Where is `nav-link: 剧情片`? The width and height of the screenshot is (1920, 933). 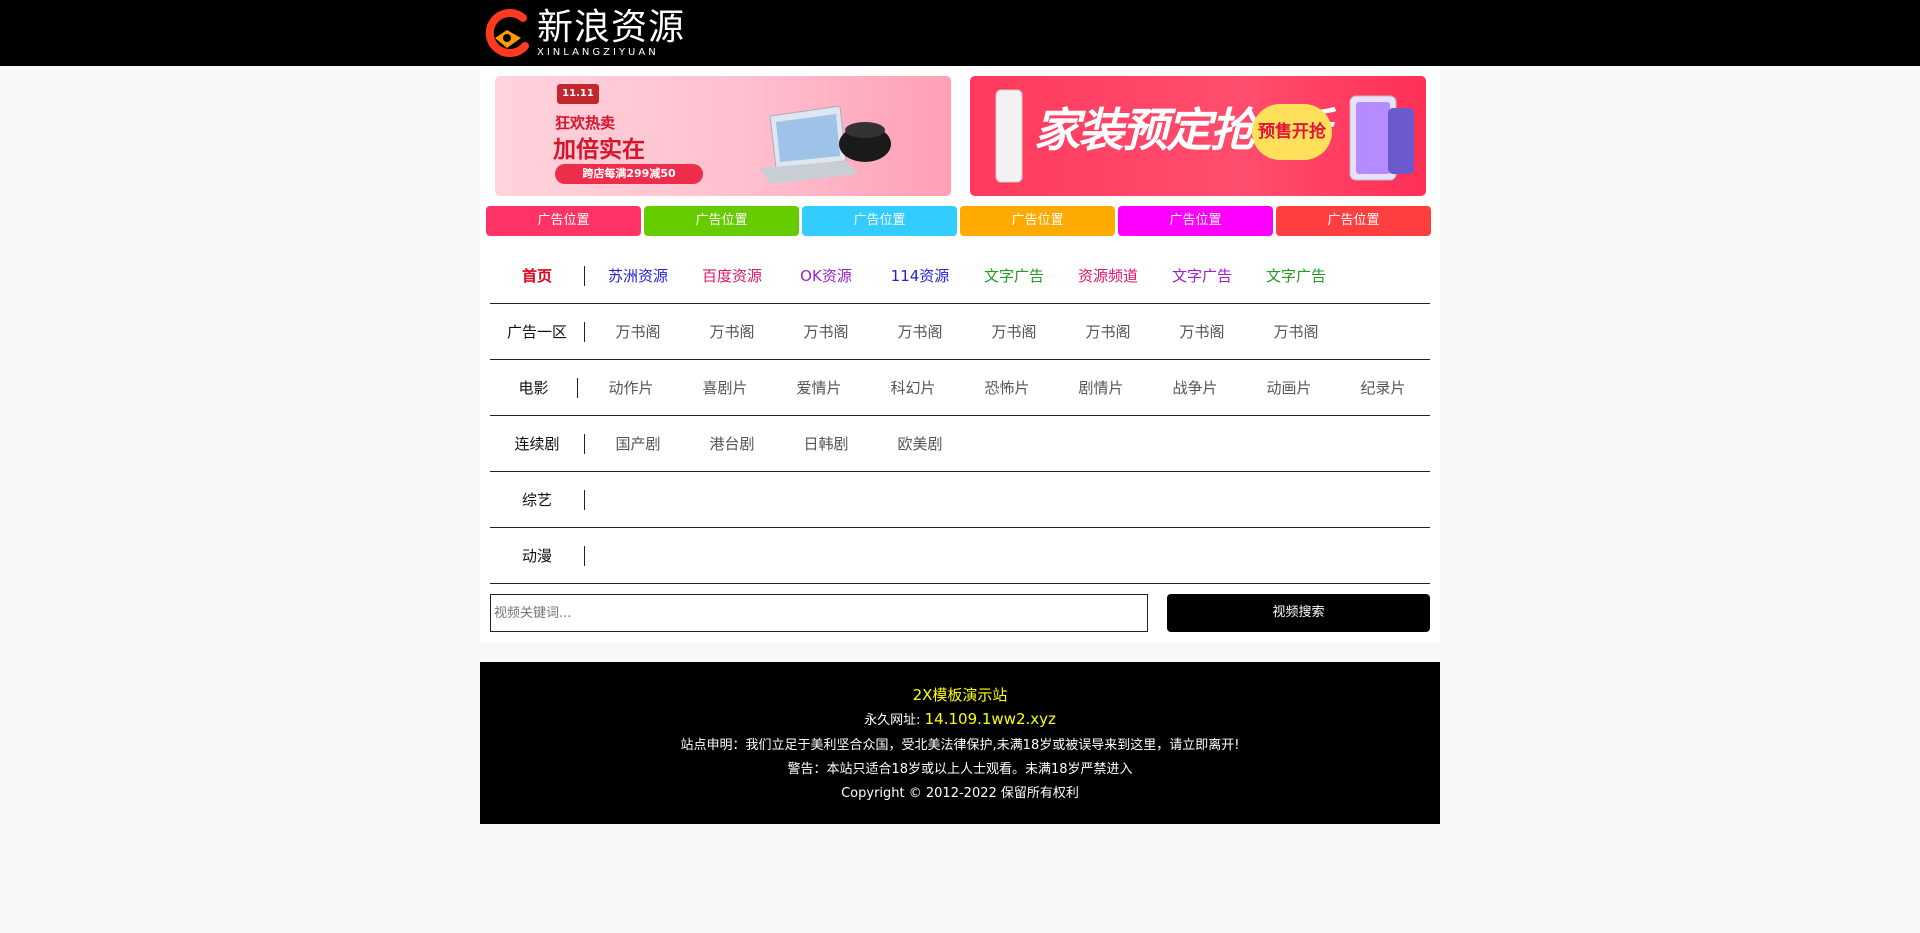 nav-link: 剧情片 is located at coordinates (1101, 387).